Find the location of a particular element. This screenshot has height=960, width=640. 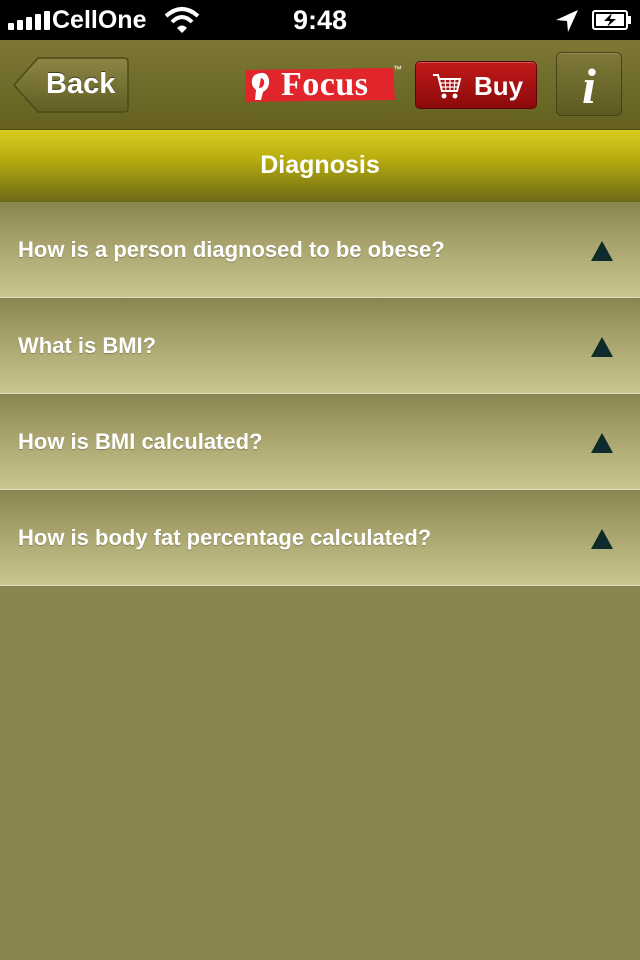

buy-button: Buy is located at coordinates (476, 85).